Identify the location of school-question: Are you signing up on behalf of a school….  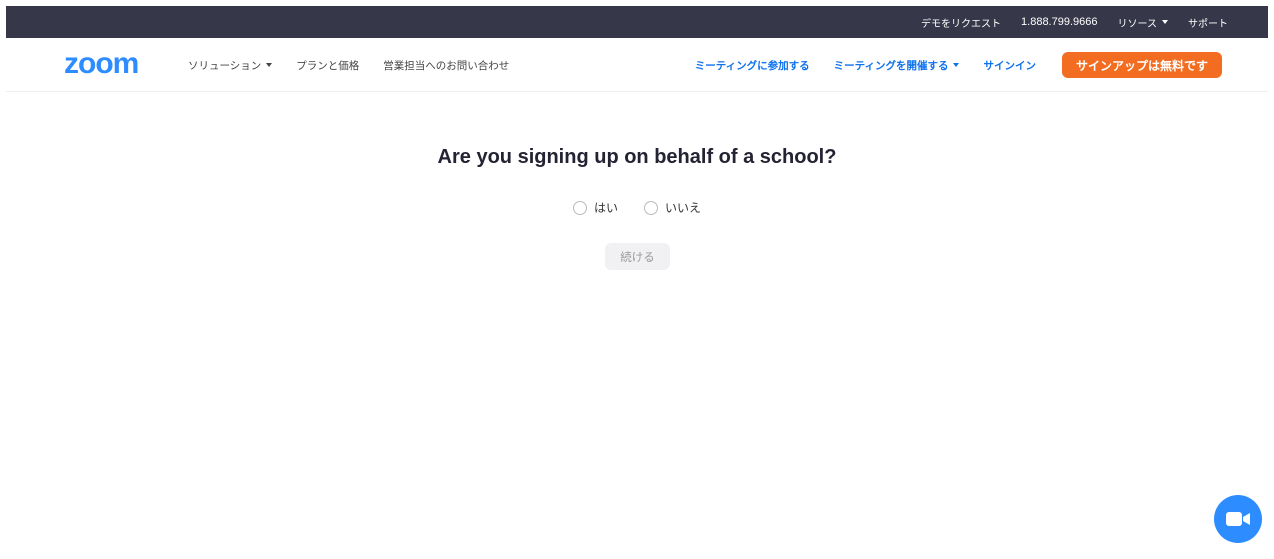
(637, 157).